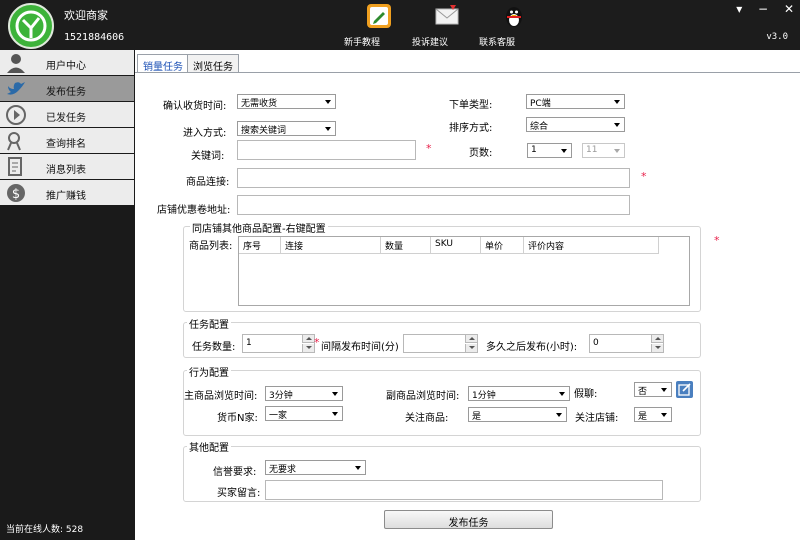 The image size is (800, 540). Describe the element at coordinates (591, 245) in the screenshot. I see `column-header: 评价内容` at that location.